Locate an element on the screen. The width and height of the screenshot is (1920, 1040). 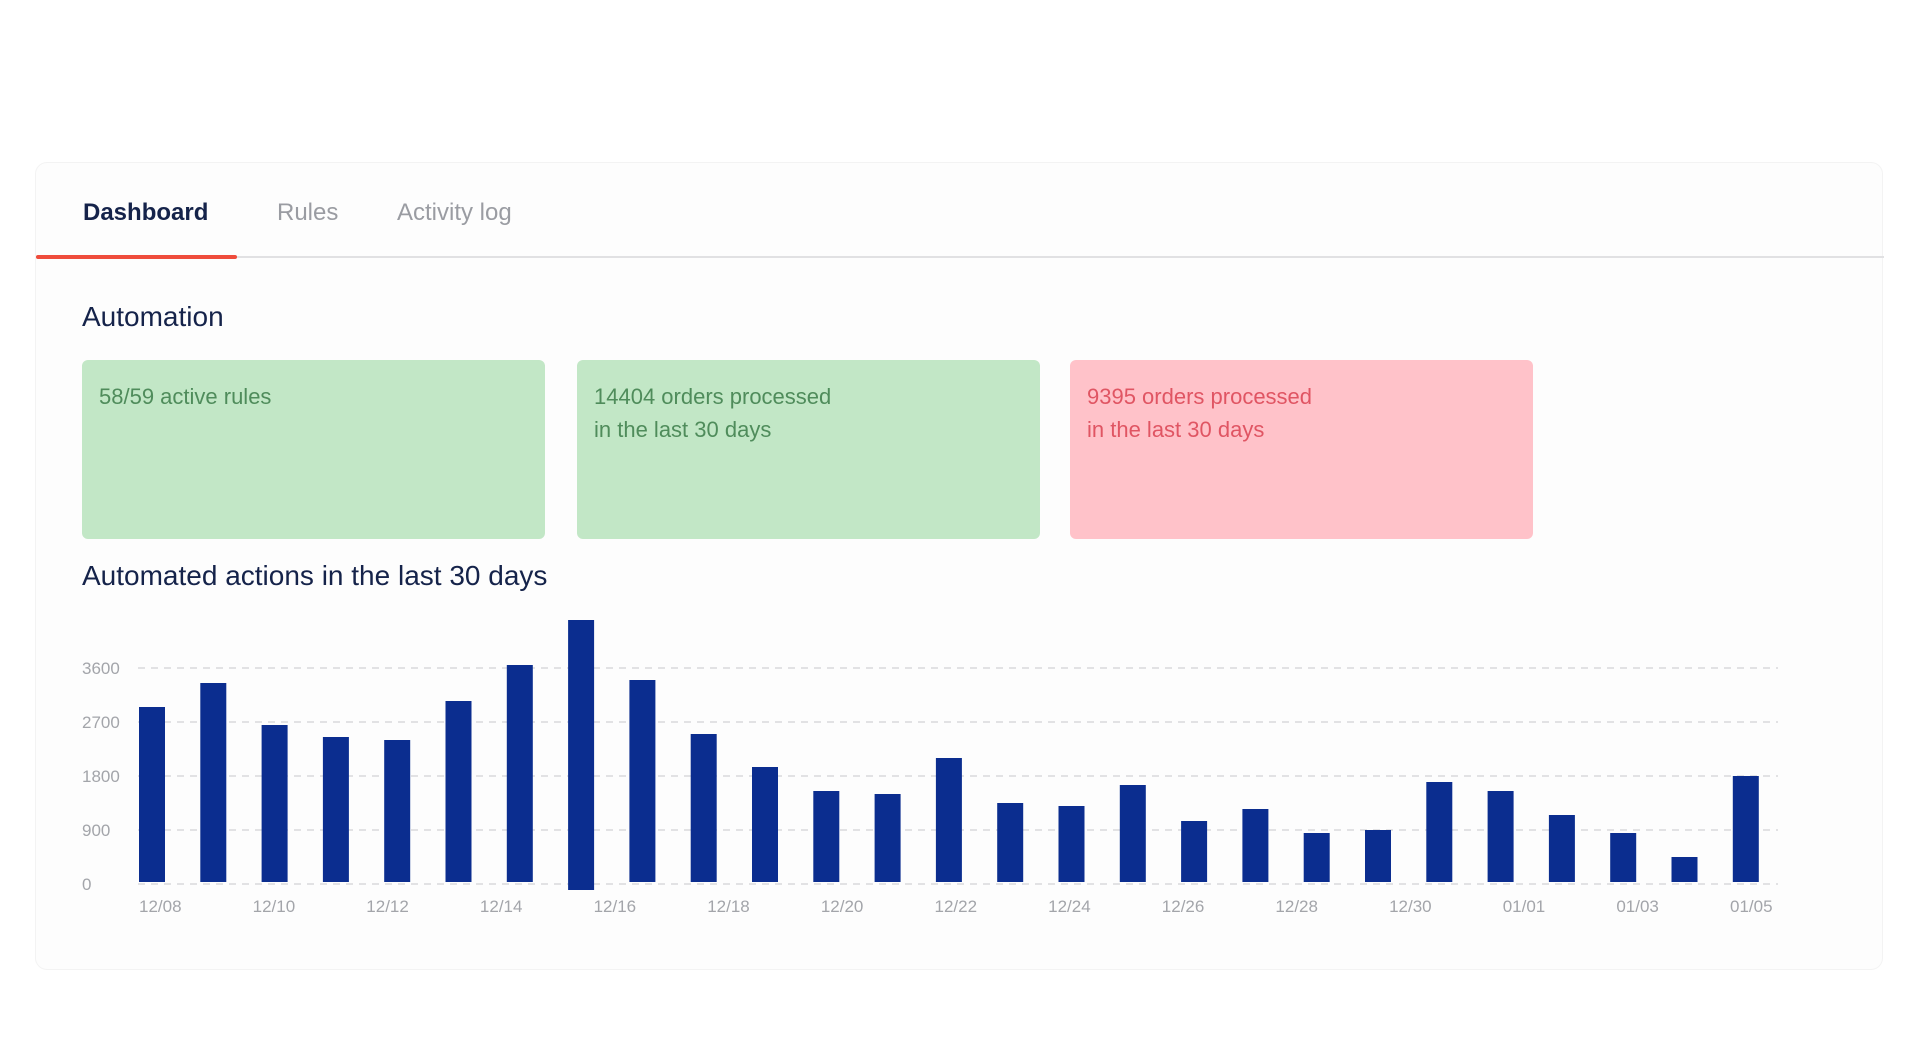
active-rules-card: 58/59 active rules is located at coordinates (313, 449).